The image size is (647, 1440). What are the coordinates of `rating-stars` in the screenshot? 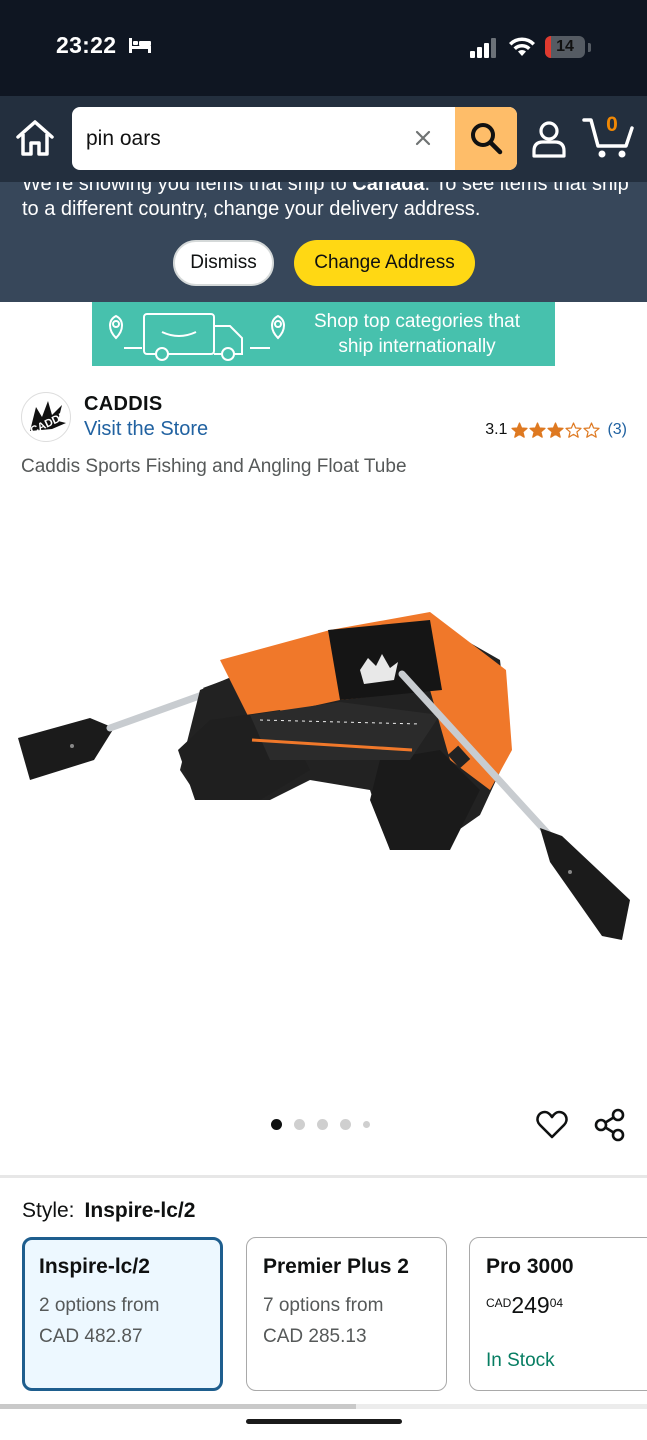 It's located at (556, 430).